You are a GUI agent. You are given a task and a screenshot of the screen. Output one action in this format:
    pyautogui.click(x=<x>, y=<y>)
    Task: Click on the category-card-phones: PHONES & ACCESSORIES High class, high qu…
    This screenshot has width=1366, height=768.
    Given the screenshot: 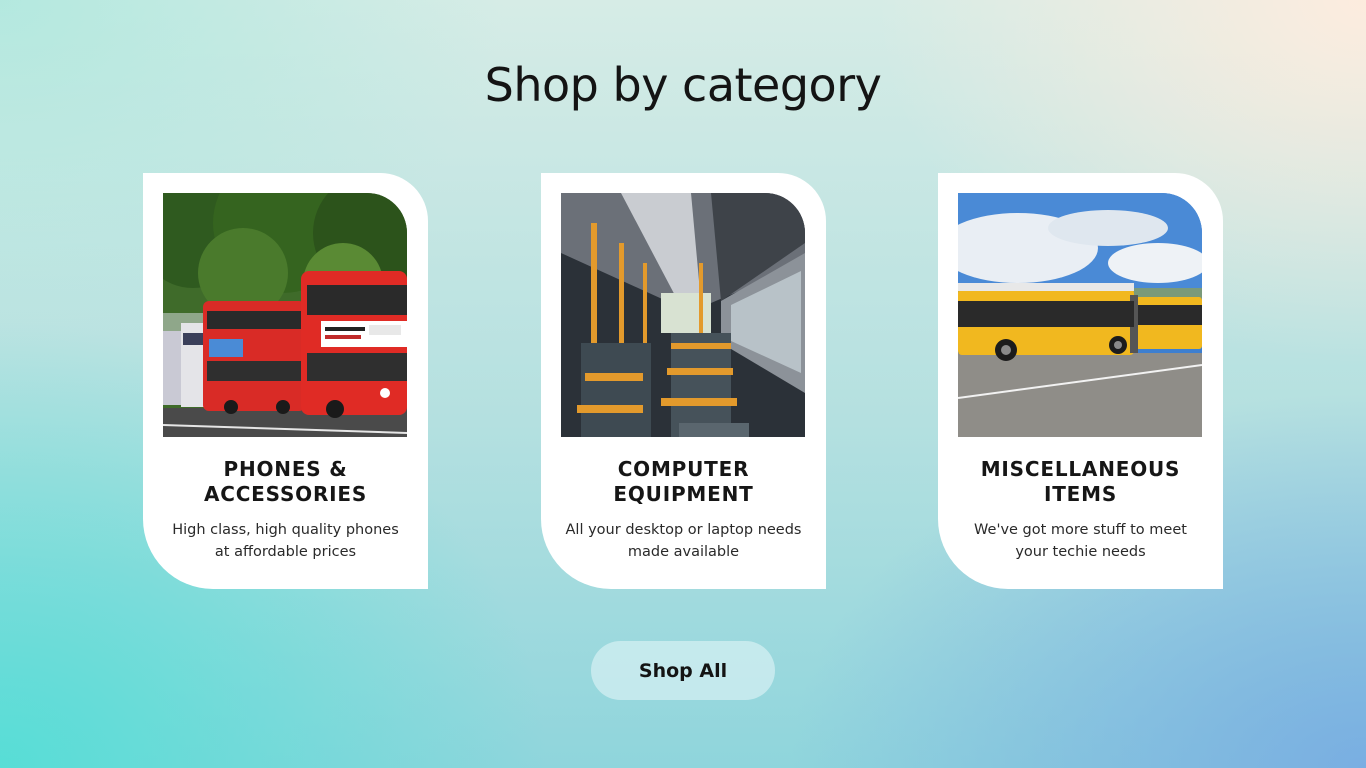 What is the action you would take?
    pyautogui.click(x=285, y=381)
    